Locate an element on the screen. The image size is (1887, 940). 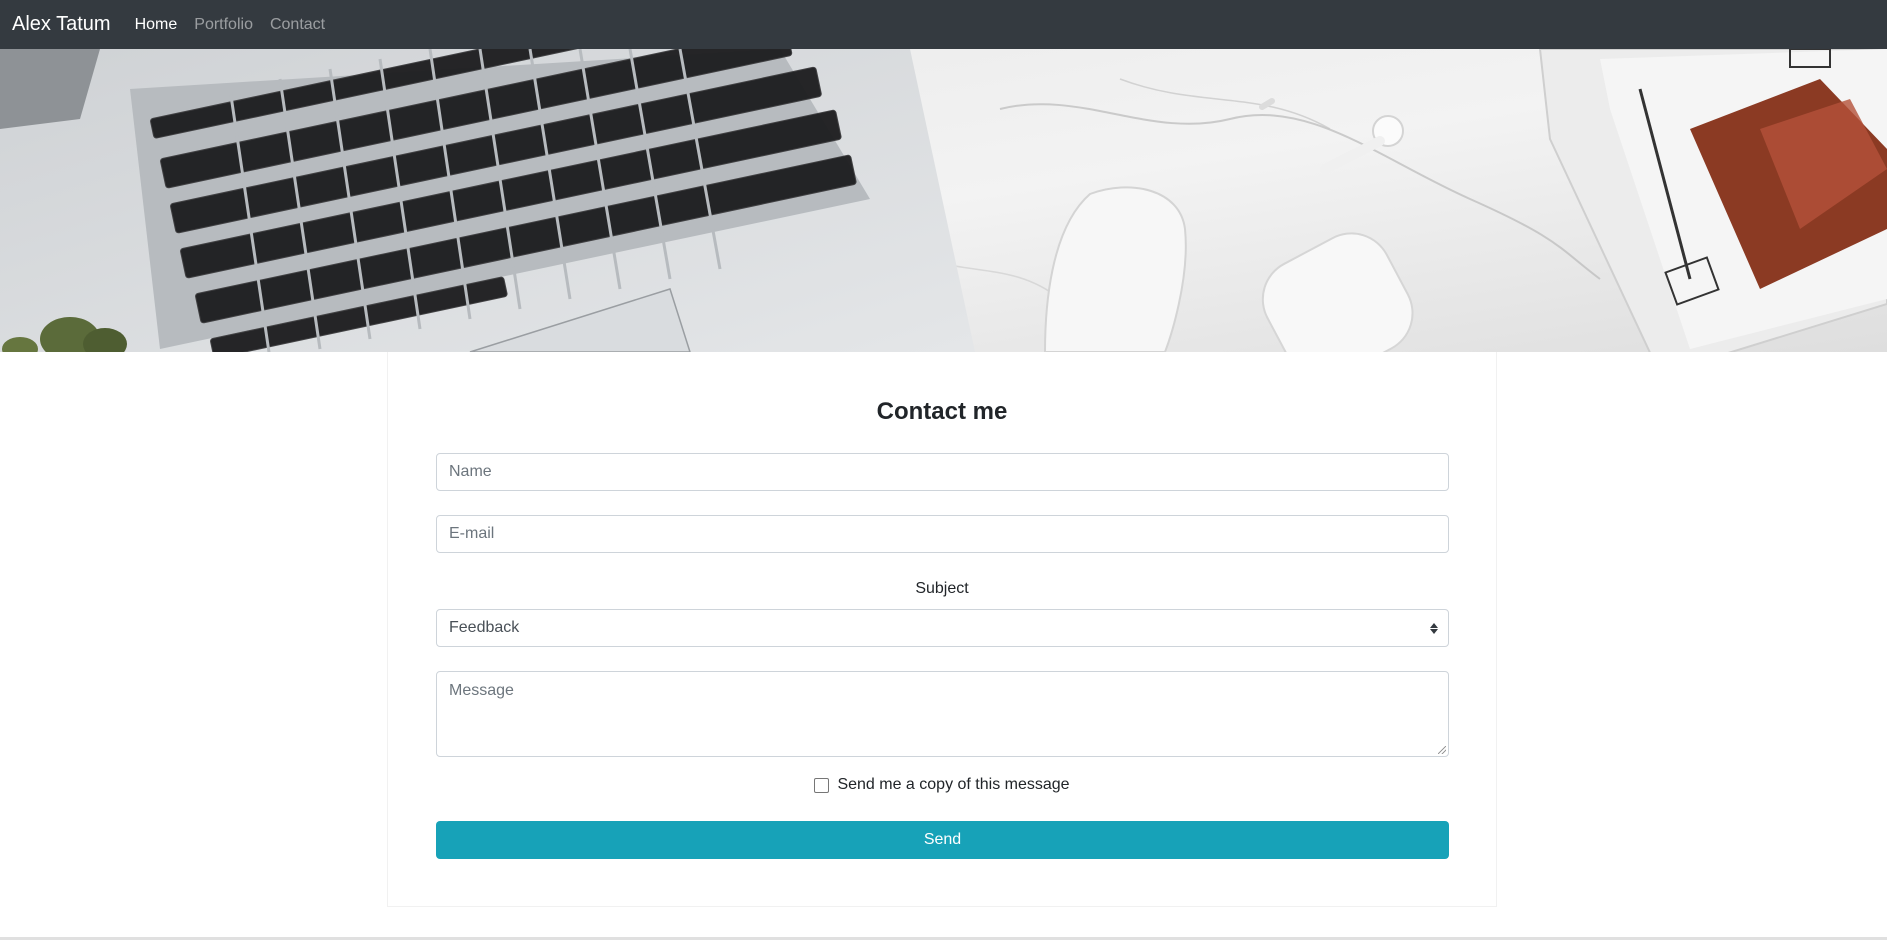
subject-label: Subject is located at coordinates (942, 588).